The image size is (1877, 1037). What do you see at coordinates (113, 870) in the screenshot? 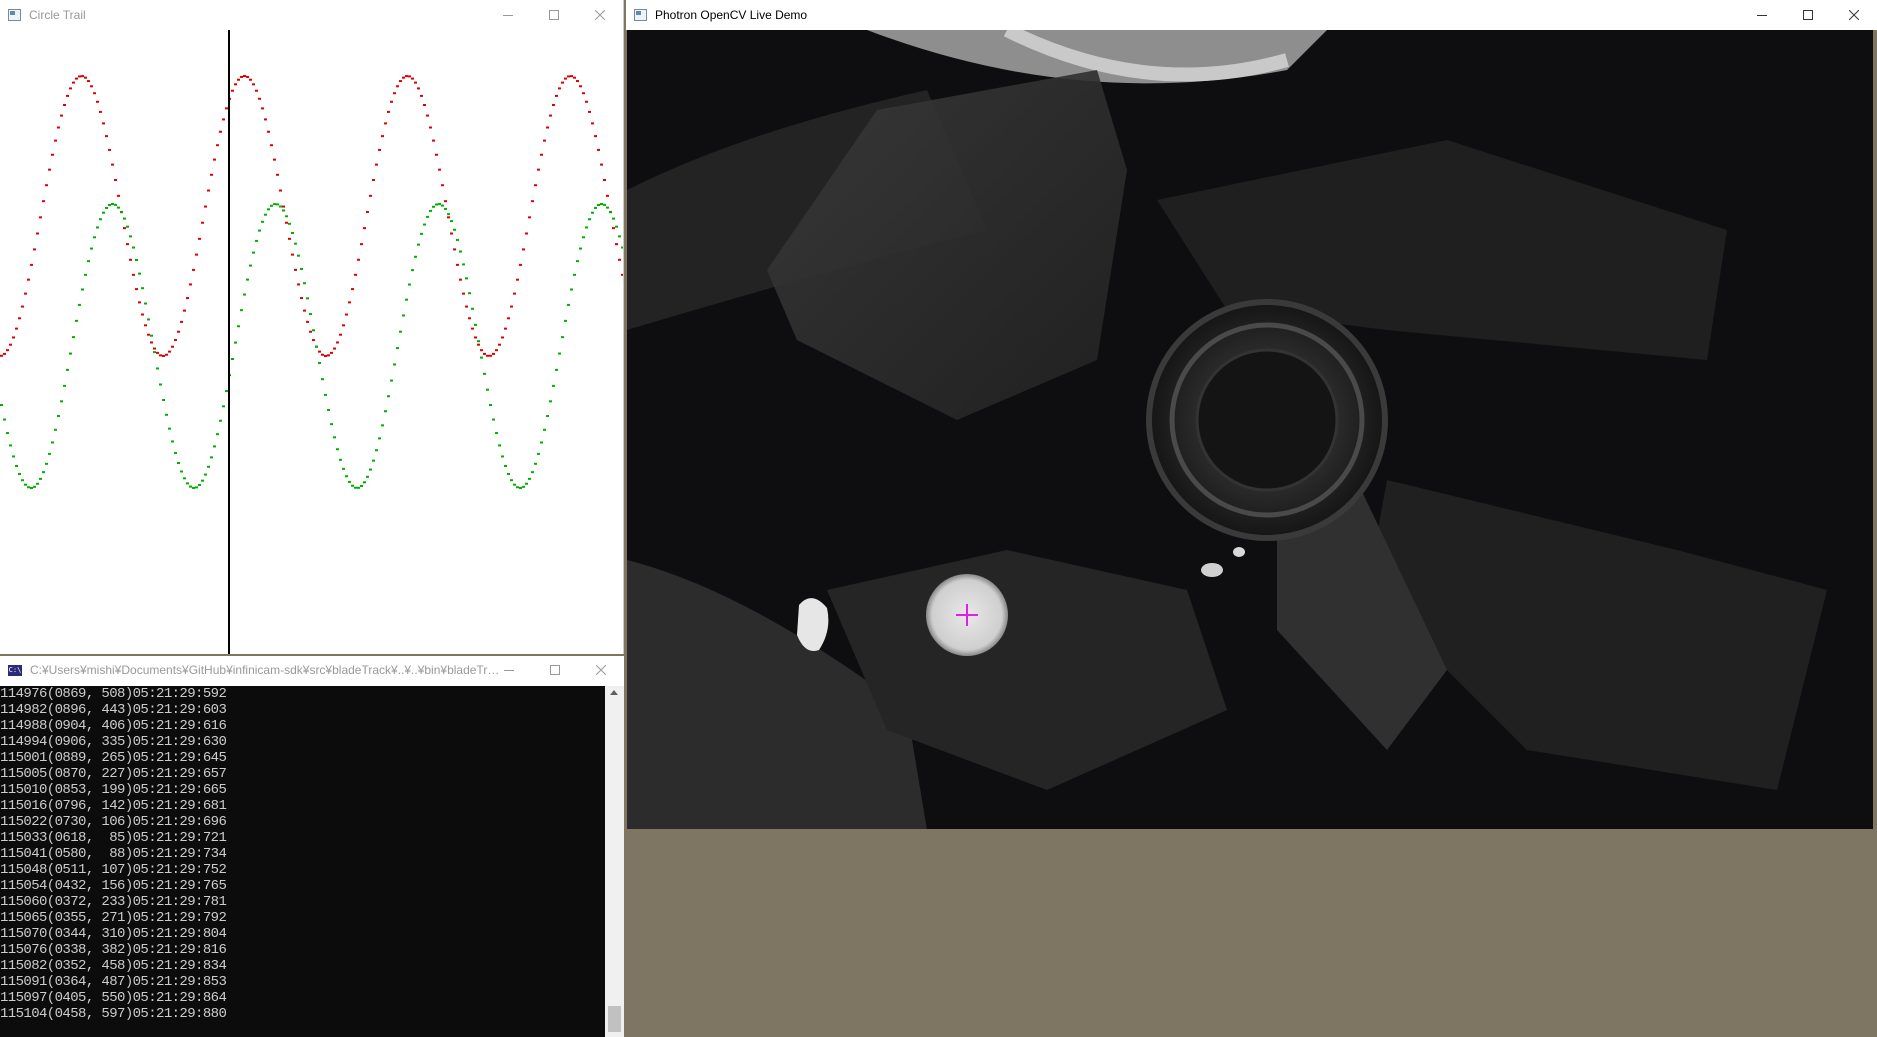
I see `console-line: 115048(0511, 107)05:21:29:752` at bounding box center [113, 870].